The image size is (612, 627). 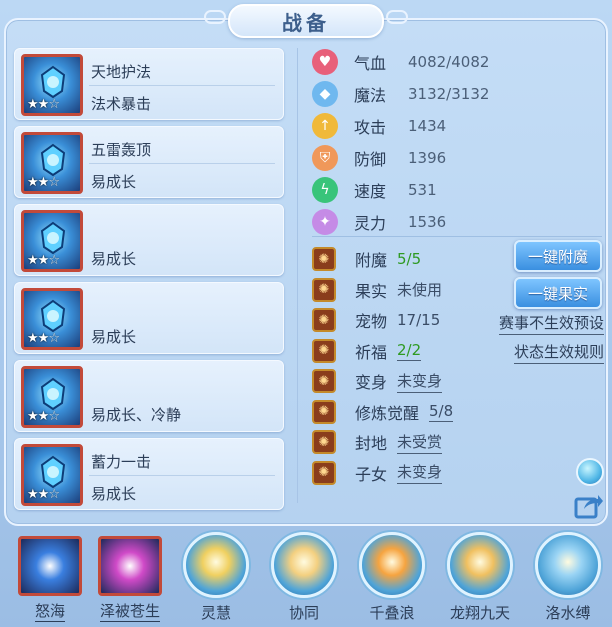 I want to click on stat-row: ϟ 速度 531, so click(x=457, y=190).